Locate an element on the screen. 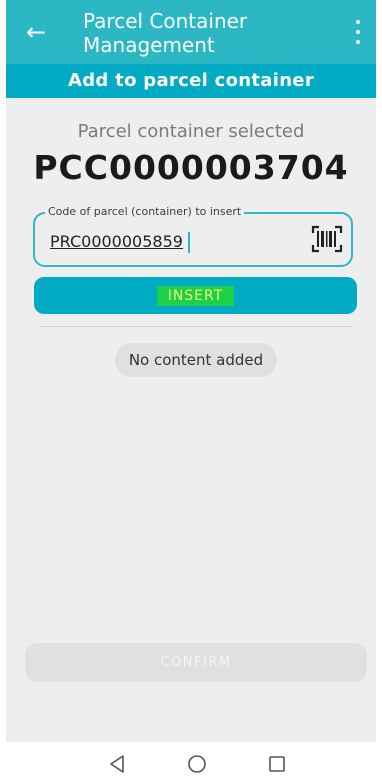 Image resolution: width=382 pixels, height=783 pixels. nav-recents-square-icon is located at coordinates (277, 764).